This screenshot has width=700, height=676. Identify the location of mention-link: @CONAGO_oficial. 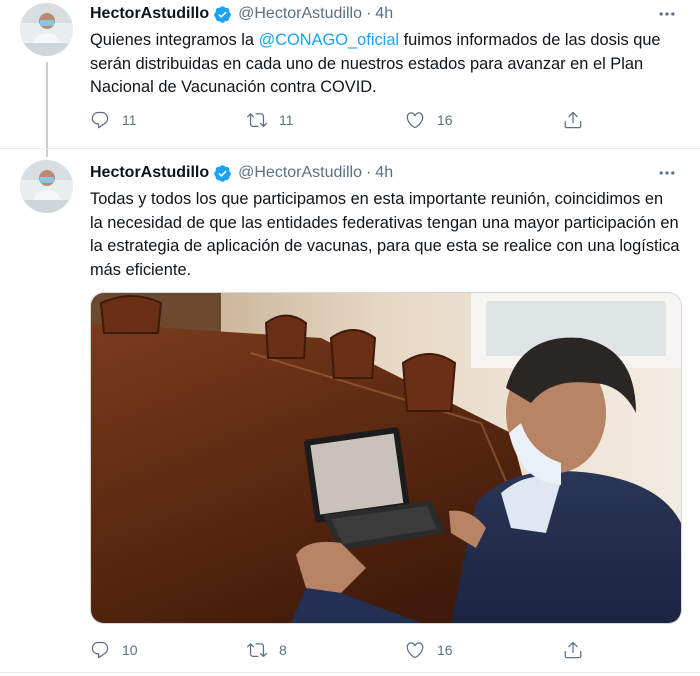
(329, 40).